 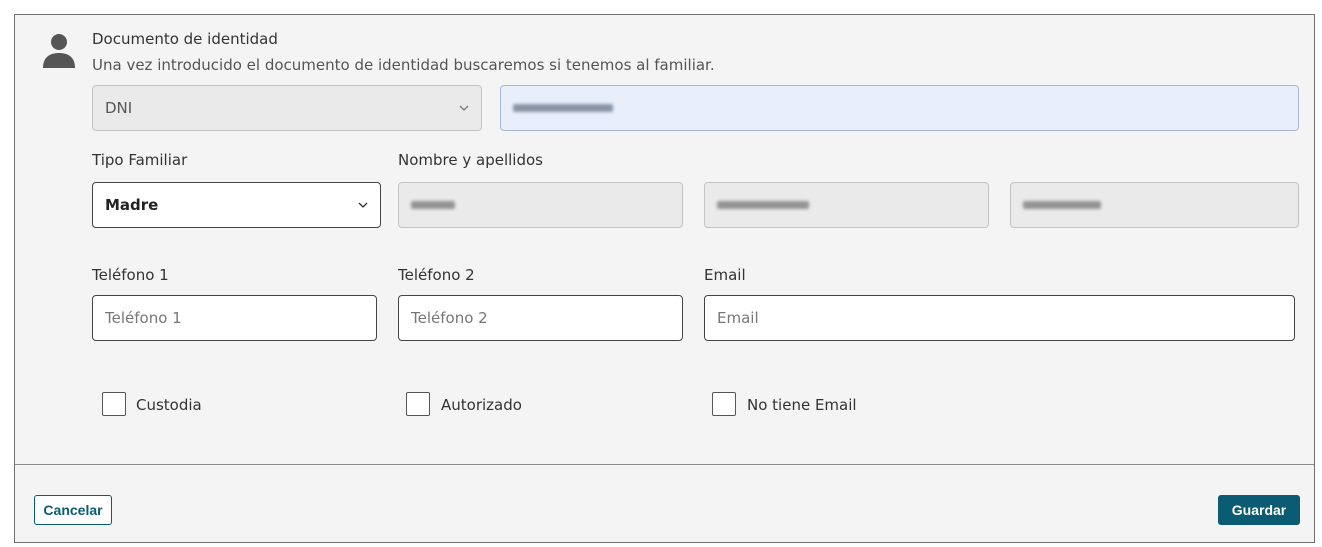 I want to click on document-type-value: DNI, so click(x=119, y=108).